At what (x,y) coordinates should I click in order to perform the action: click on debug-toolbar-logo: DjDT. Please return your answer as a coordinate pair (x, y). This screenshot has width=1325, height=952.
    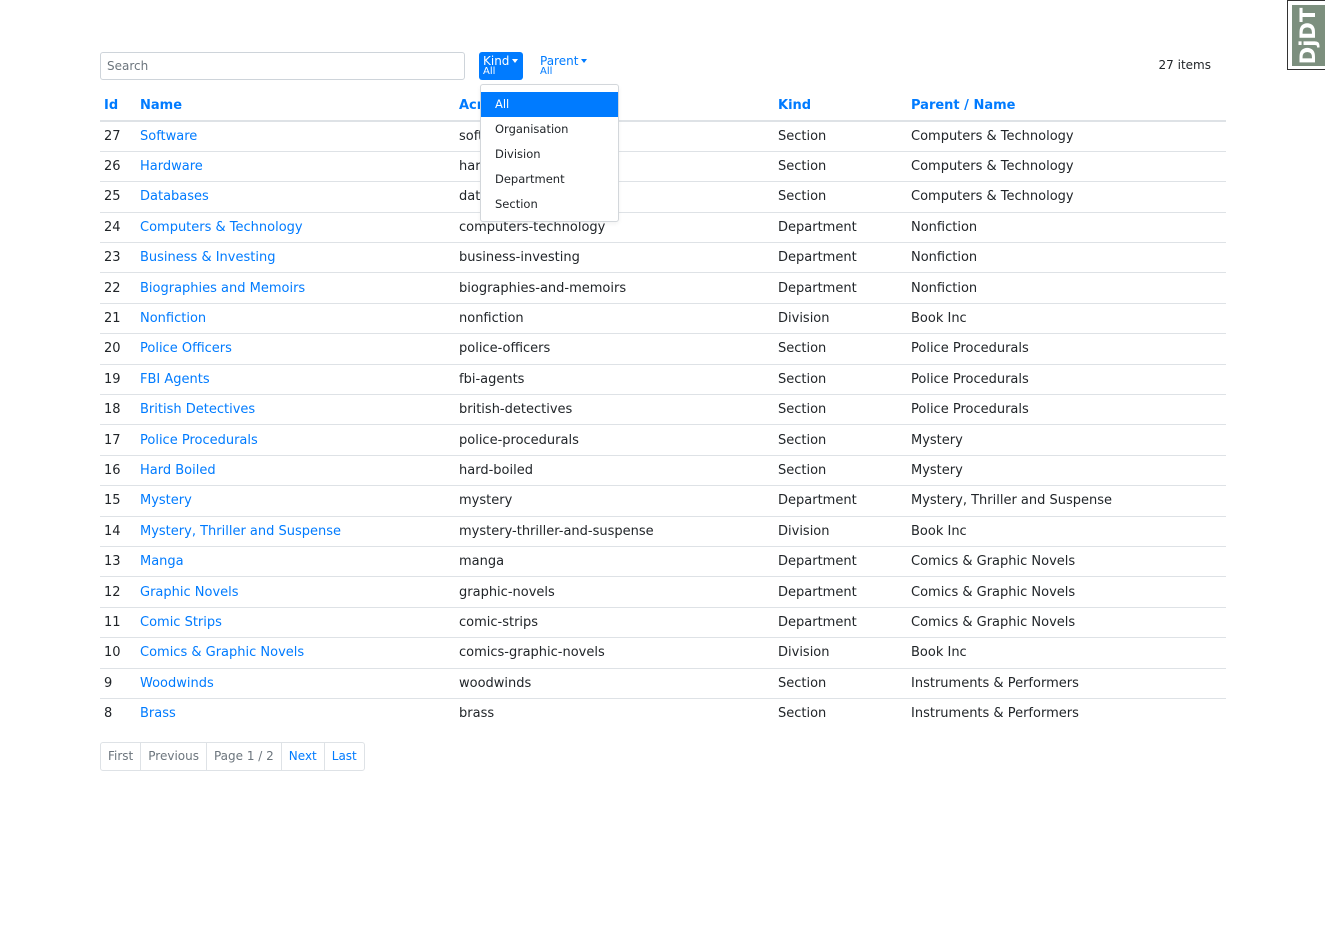
    Looking at the image, I should click on (1308, 35).